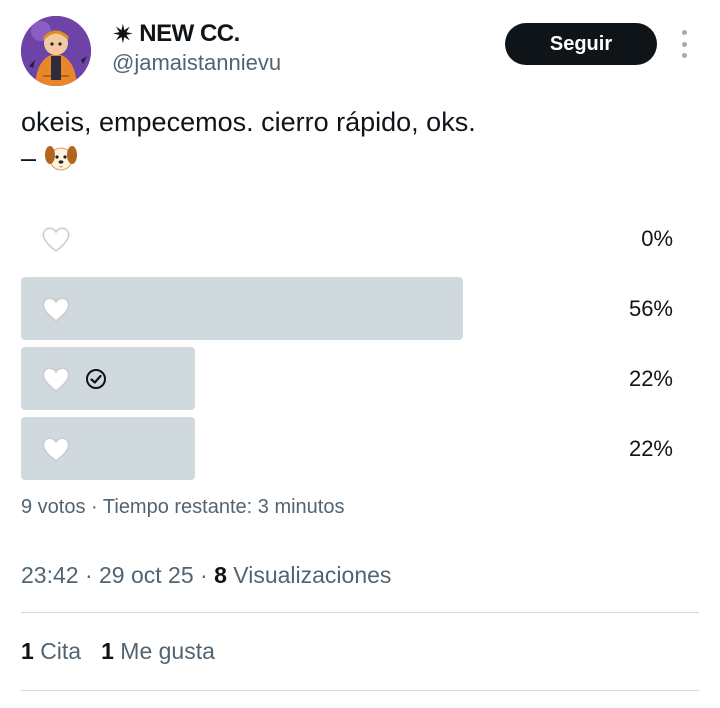  I want to click on asterisk-star-icon: ✷, so click(123, 34).